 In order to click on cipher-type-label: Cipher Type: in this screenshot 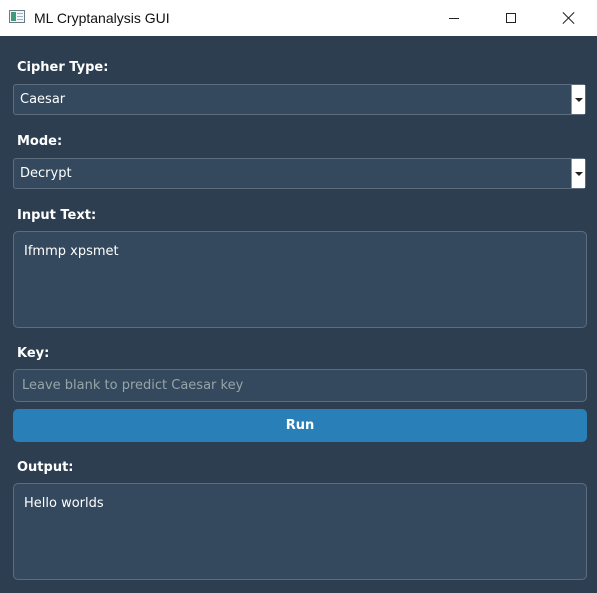, I will do `click(63, 67)`.